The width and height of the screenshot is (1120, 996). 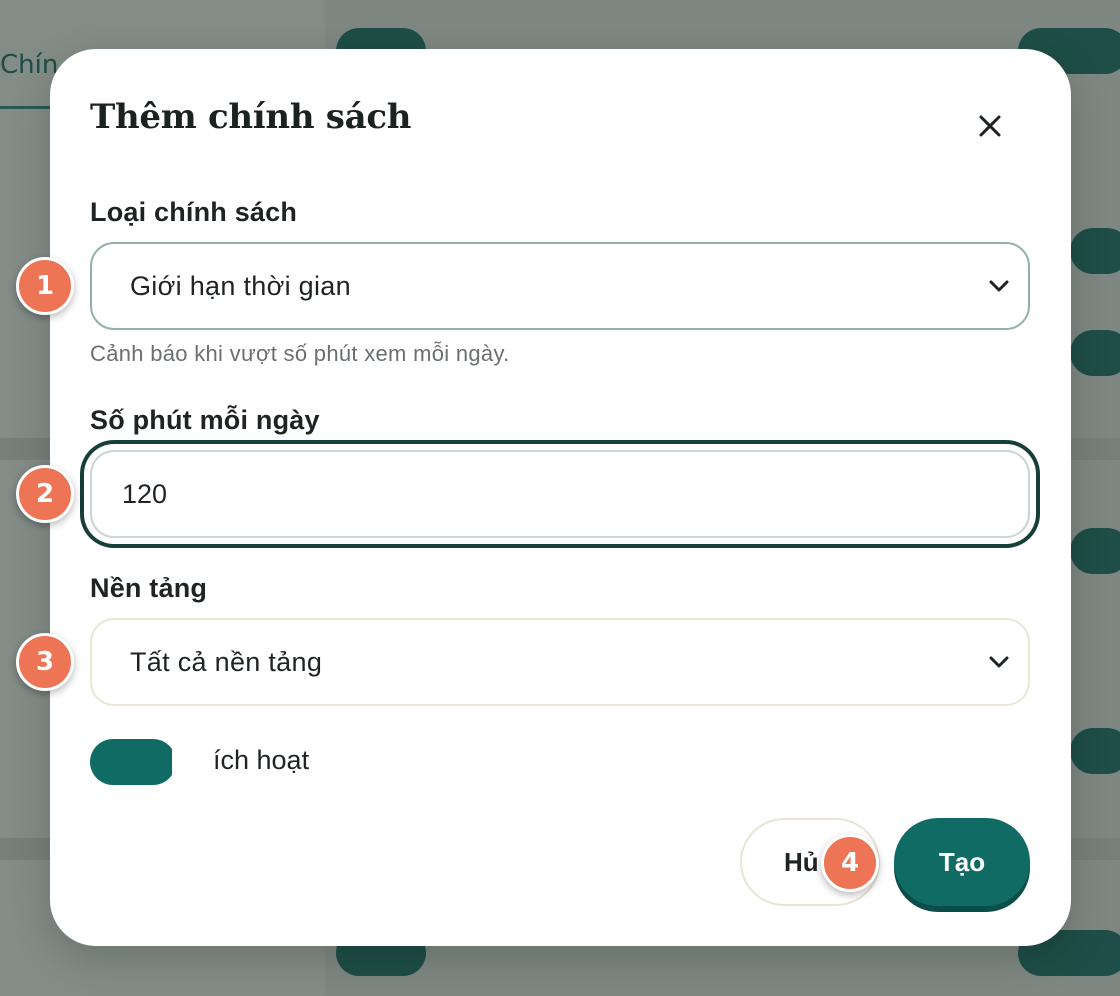 I want to click on step-marker-2: 2, so click(x=45, y=494).